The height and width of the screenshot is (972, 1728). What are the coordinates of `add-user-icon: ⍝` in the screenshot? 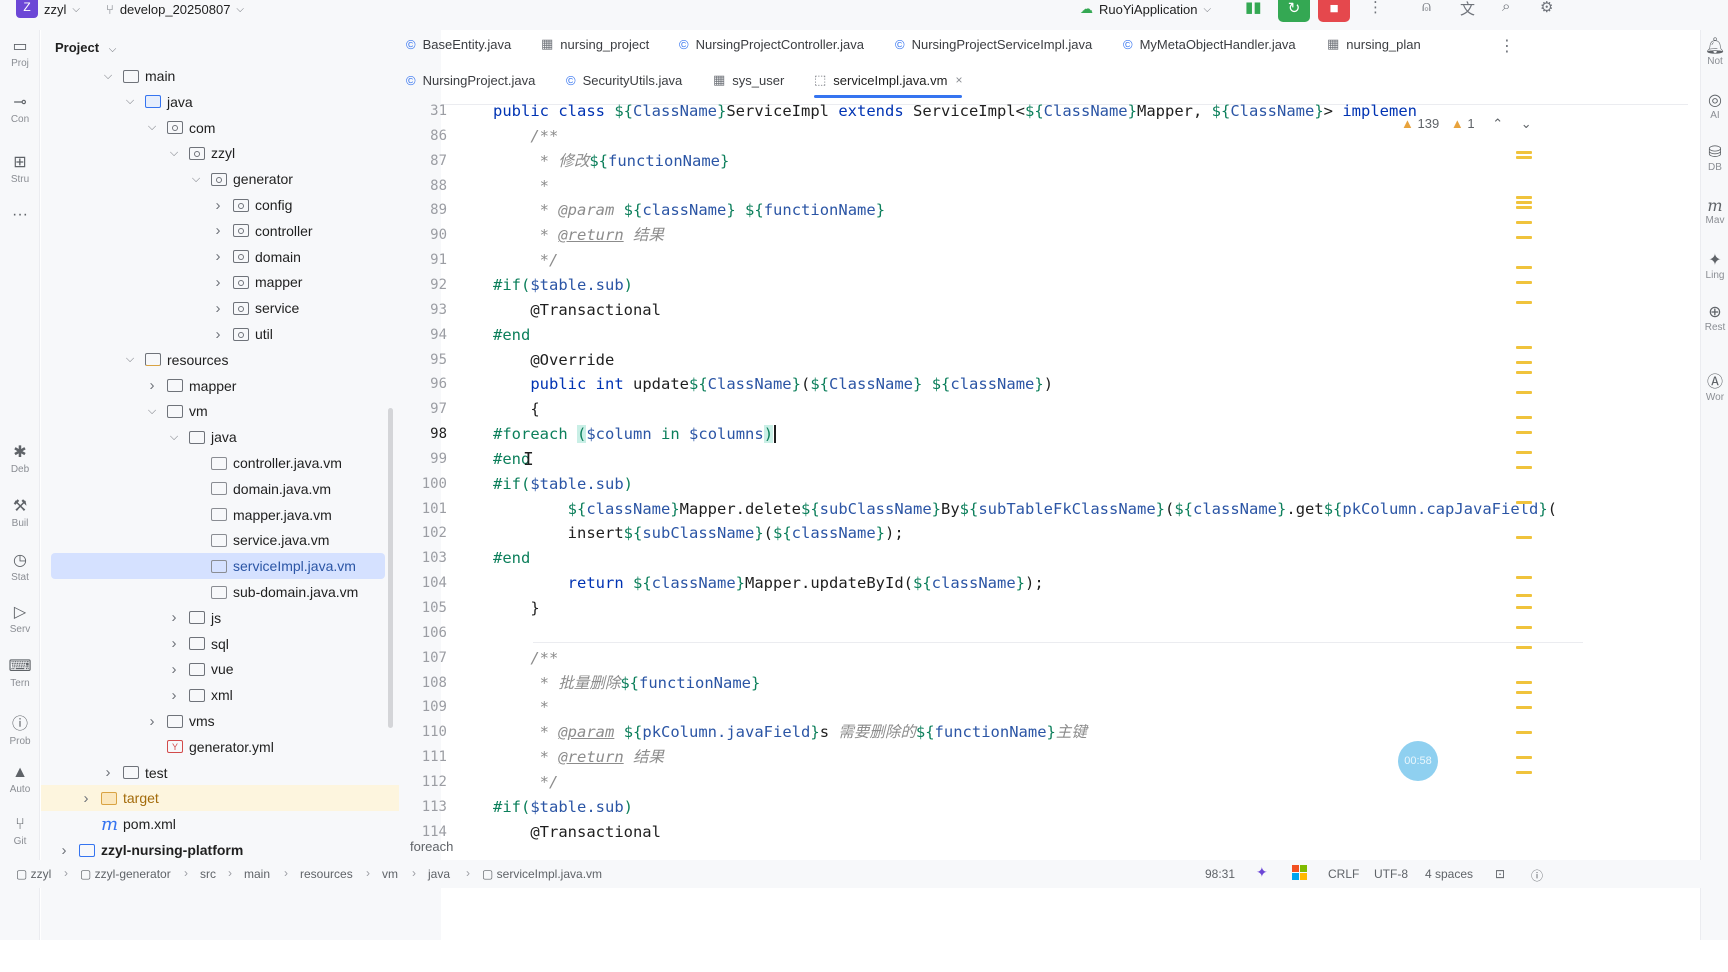 It's located at (1426, 7).